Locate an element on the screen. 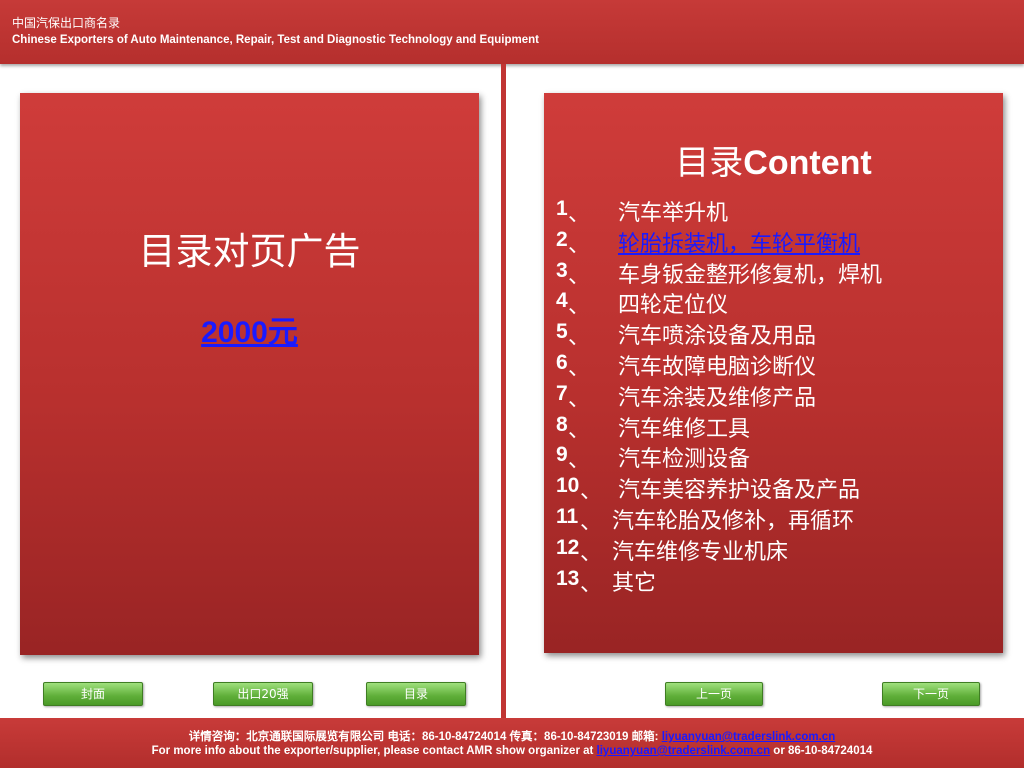 Image resolution: width=1024 pixels, height=768 pixels. ad-title: 目录对页广告 is located at coordinates (249, 251).